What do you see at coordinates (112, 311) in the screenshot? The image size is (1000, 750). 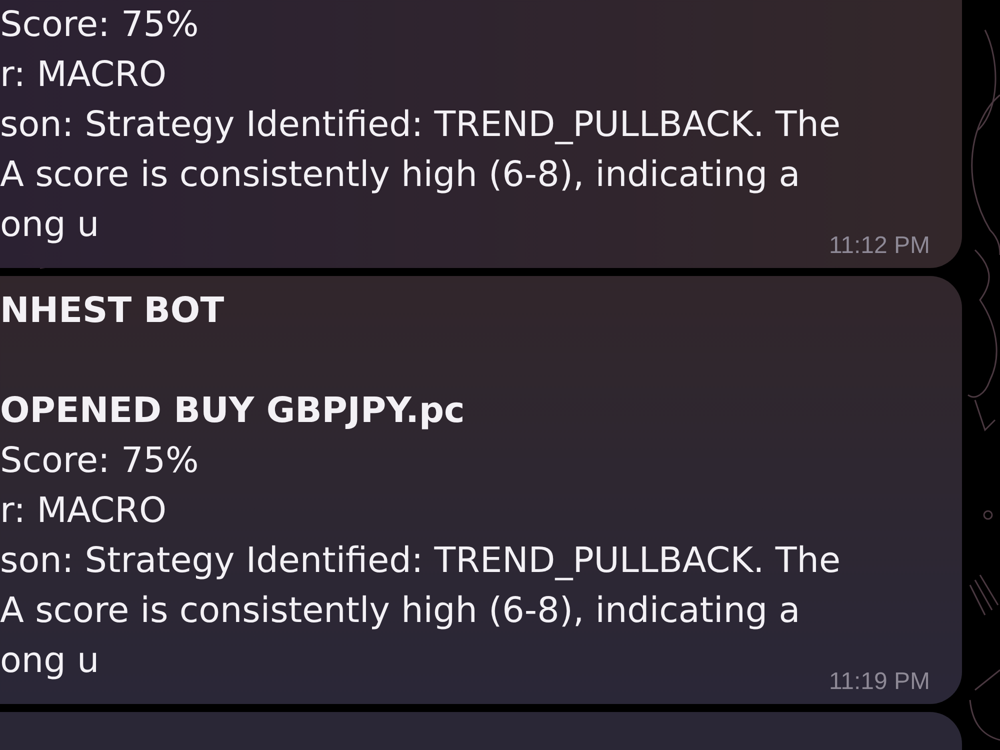 I see `sender-name: NHEST BOT` at bounding box center [112, 311].